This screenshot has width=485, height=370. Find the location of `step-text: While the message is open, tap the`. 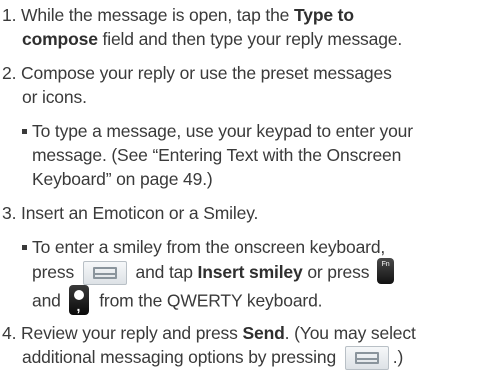

step-text: While the message is open, tap the is located at coordinates (155, 15).